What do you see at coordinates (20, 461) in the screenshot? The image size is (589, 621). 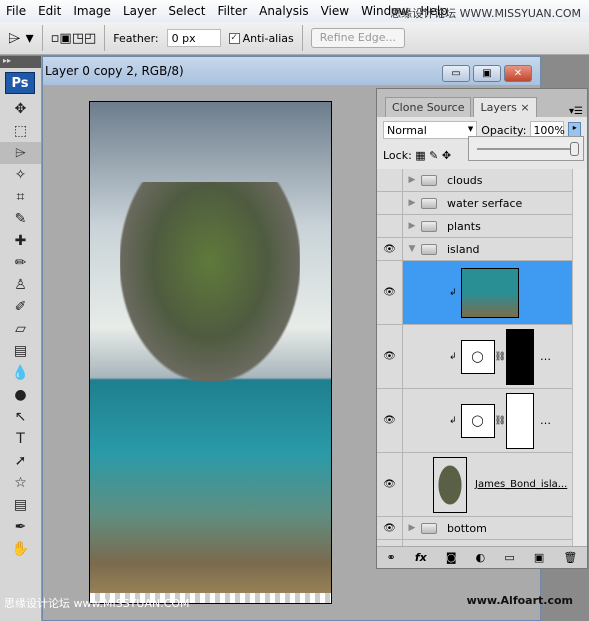 I see `direct-selection-icon: ➚` at bounding box center [20, 461].